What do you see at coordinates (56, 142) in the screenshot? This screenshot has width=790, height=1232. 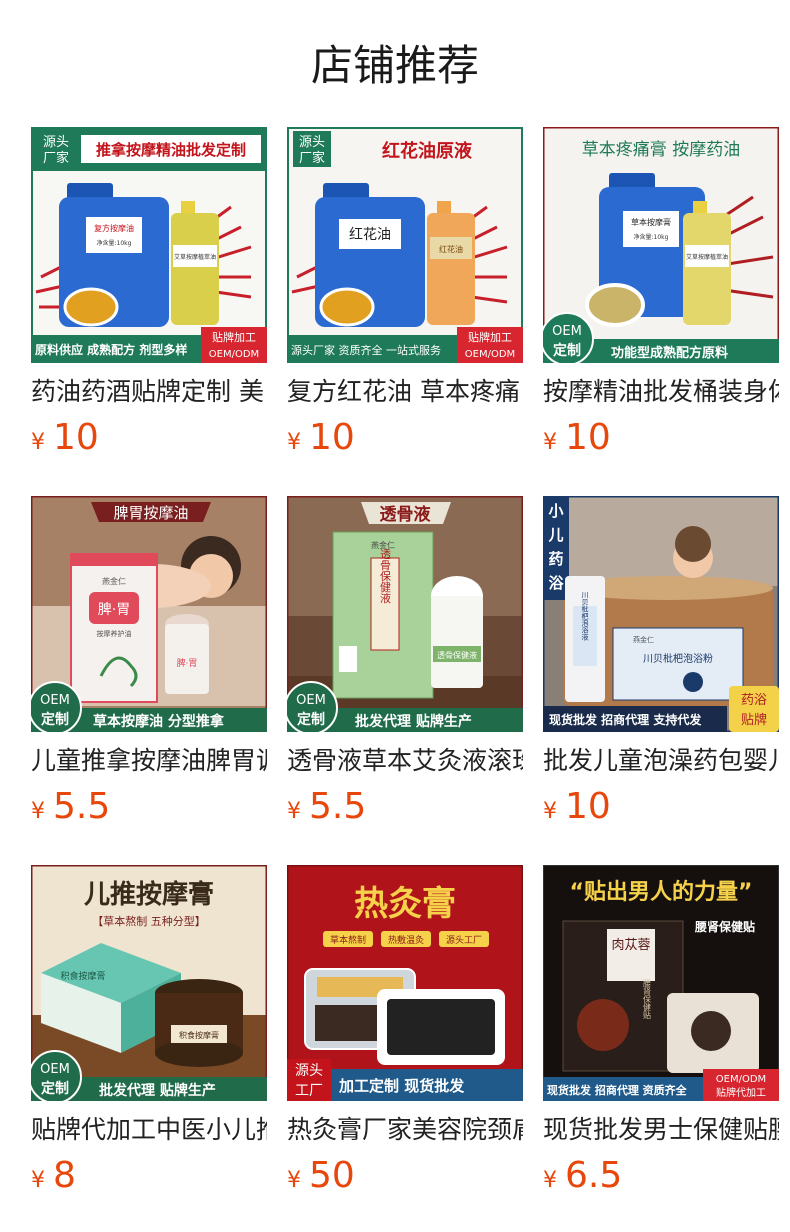 I see `corner-tag-line1: 源头` at bounding box center [56, 142].